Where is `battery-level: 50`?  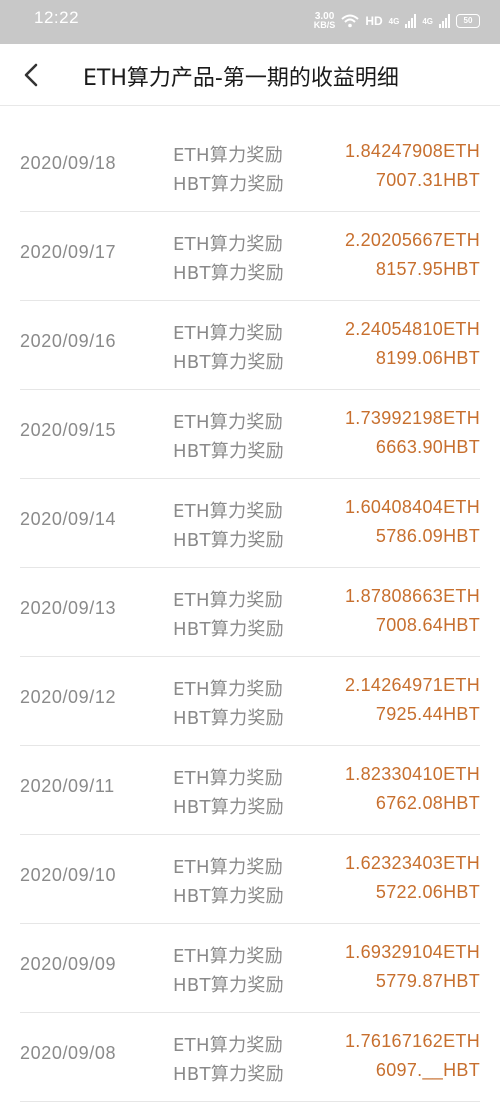 battery-level: 50 is located at coordinates (468, 20).